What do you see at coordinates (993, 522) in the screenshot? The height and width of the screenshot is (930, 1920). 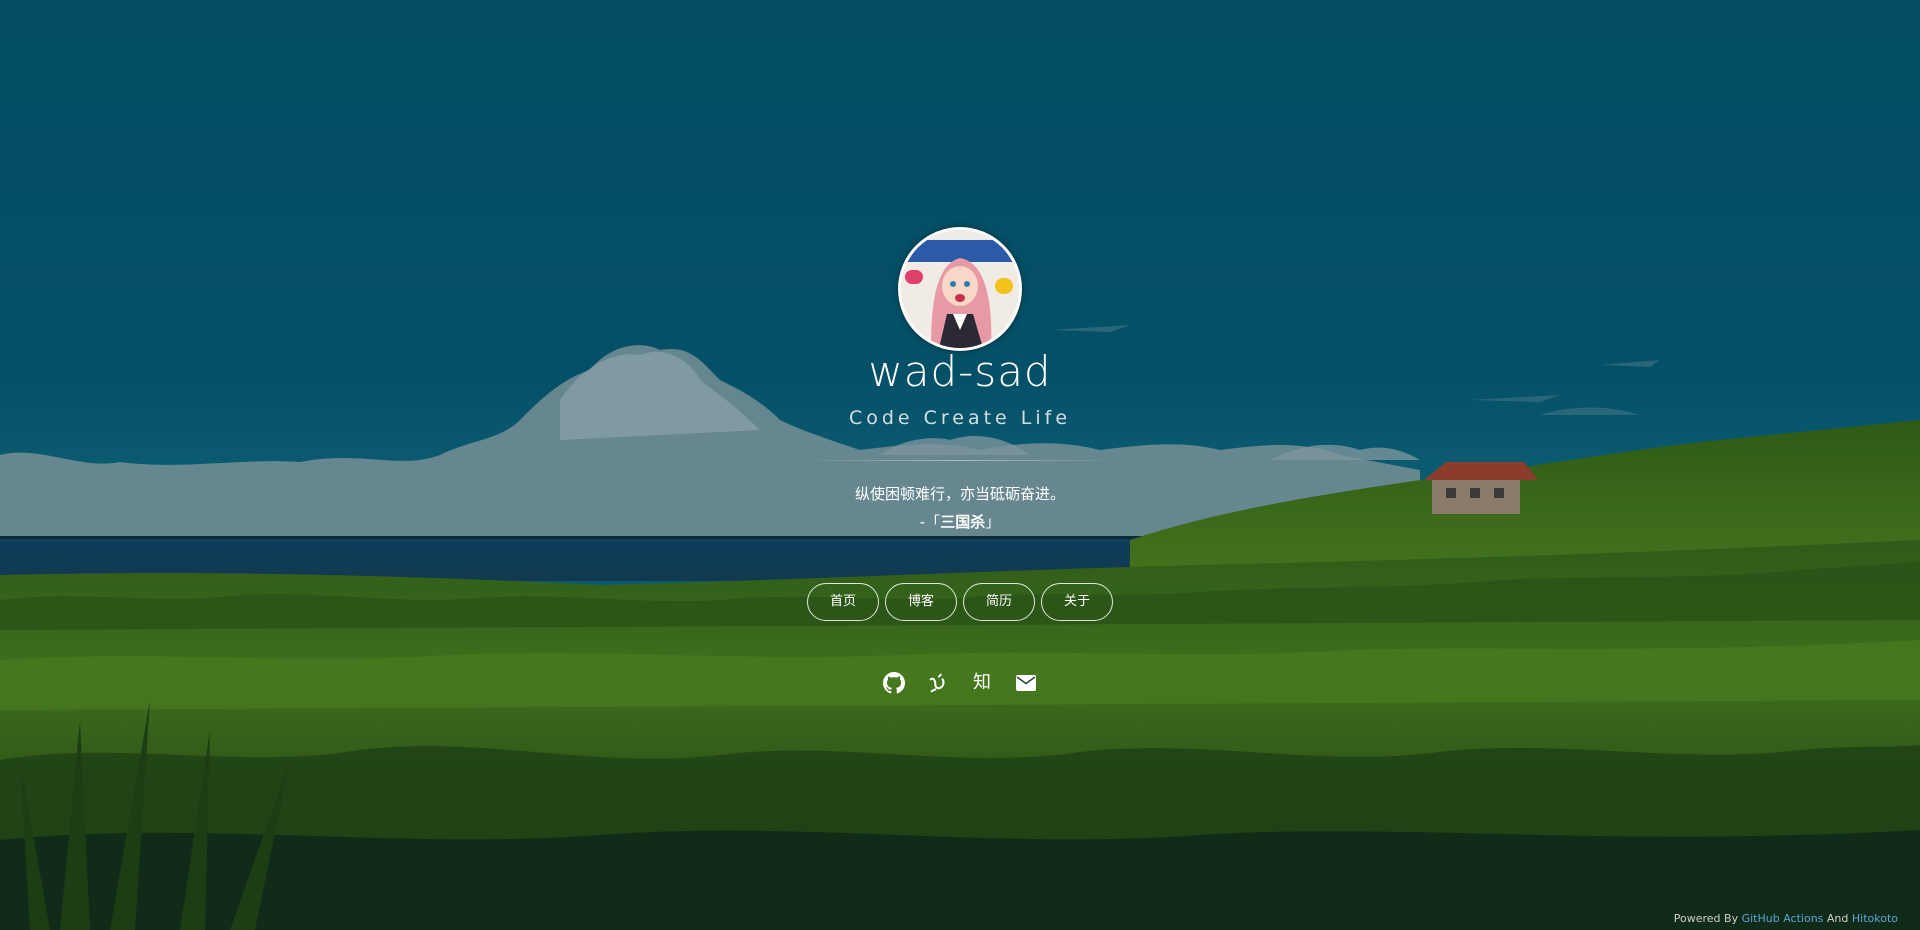 I see `source-suffix: 」` at bounding box center [993, 522].